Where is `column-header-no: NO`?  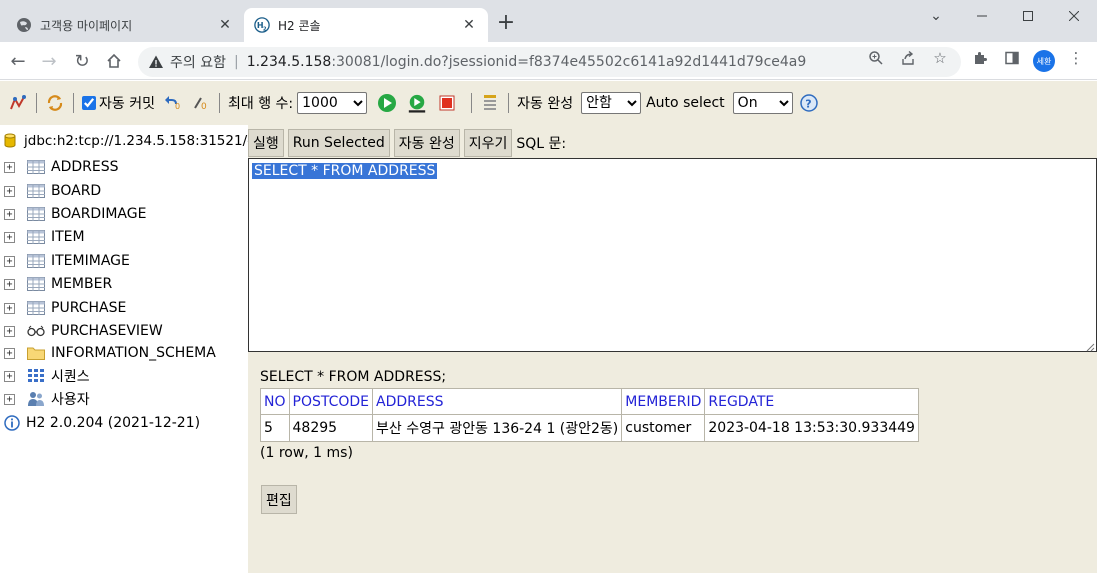
column-header-no: NO is located at coordinates (275, 401).